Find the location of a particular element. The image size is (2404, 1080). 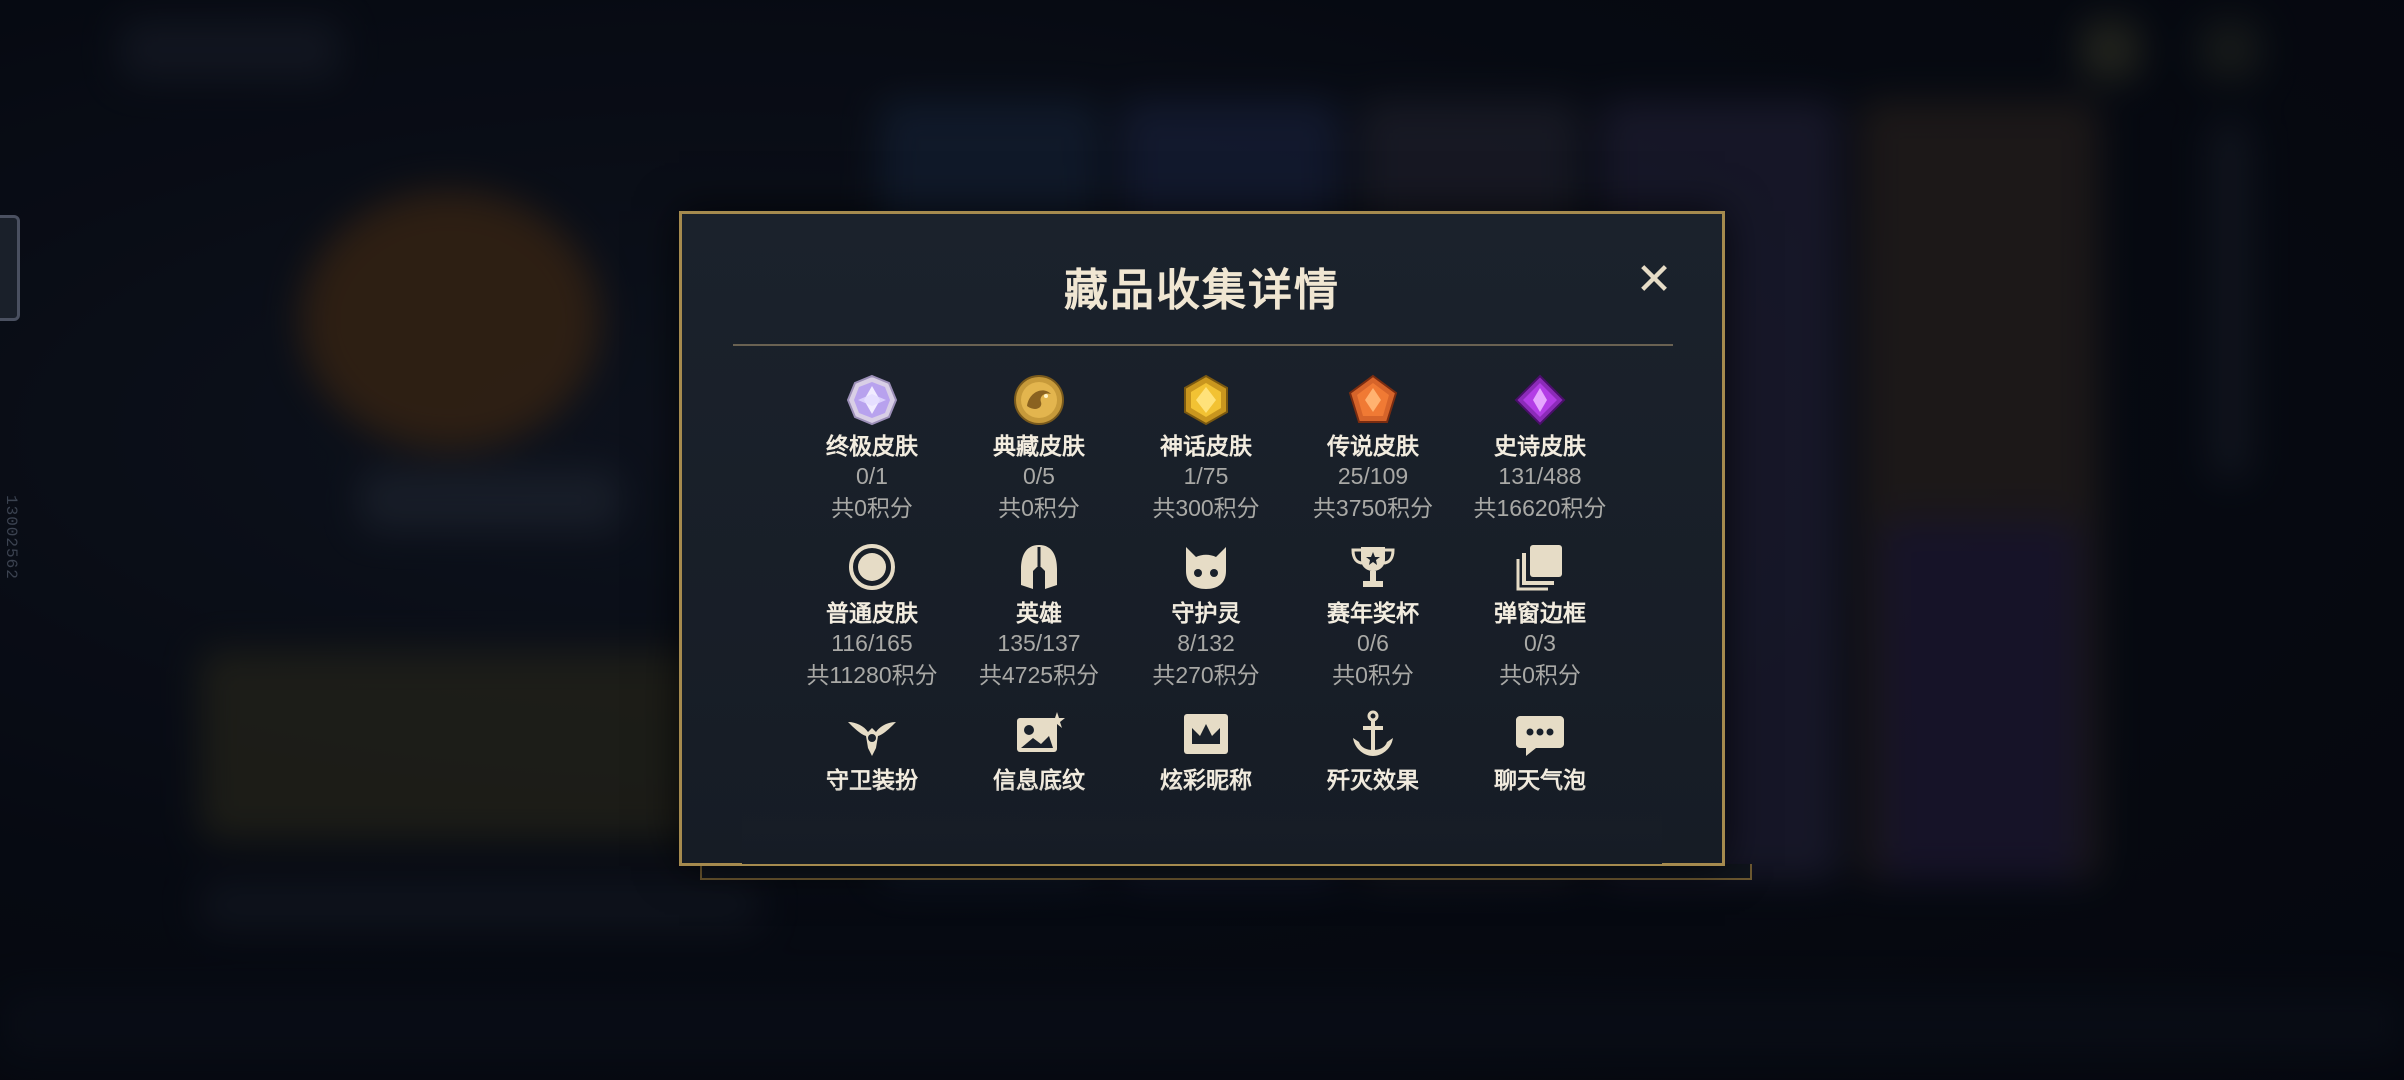

chat-bubble-icon is located at coordinates (1540, 736).